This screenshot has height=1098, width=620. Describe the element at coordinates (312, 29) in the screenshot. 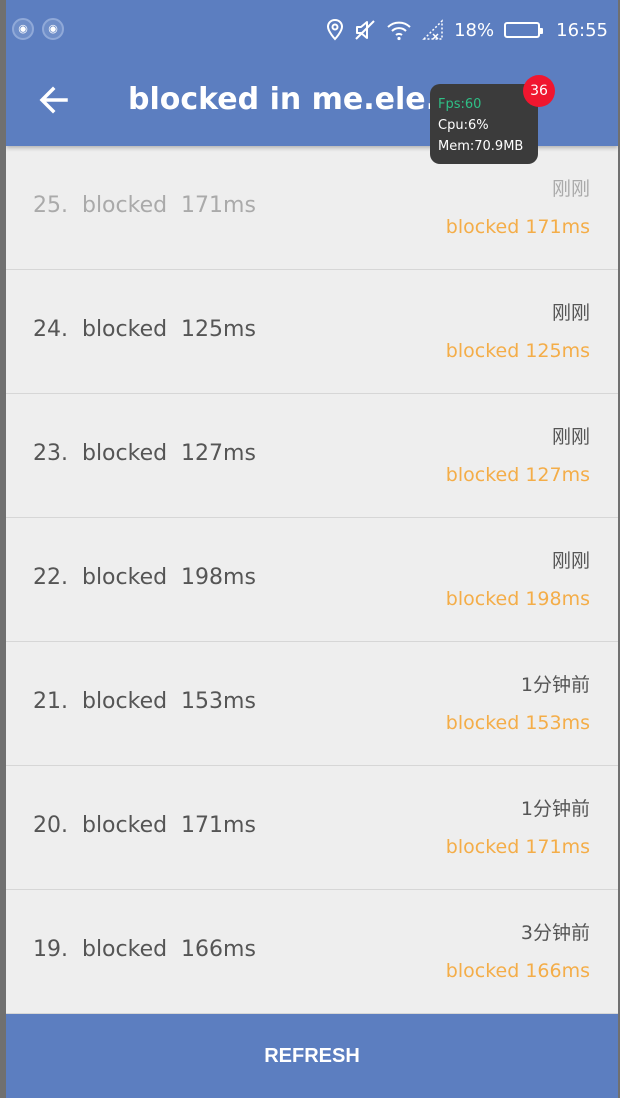

I see `status-bar: ◉ ◉ 18% 16:55` at that location.